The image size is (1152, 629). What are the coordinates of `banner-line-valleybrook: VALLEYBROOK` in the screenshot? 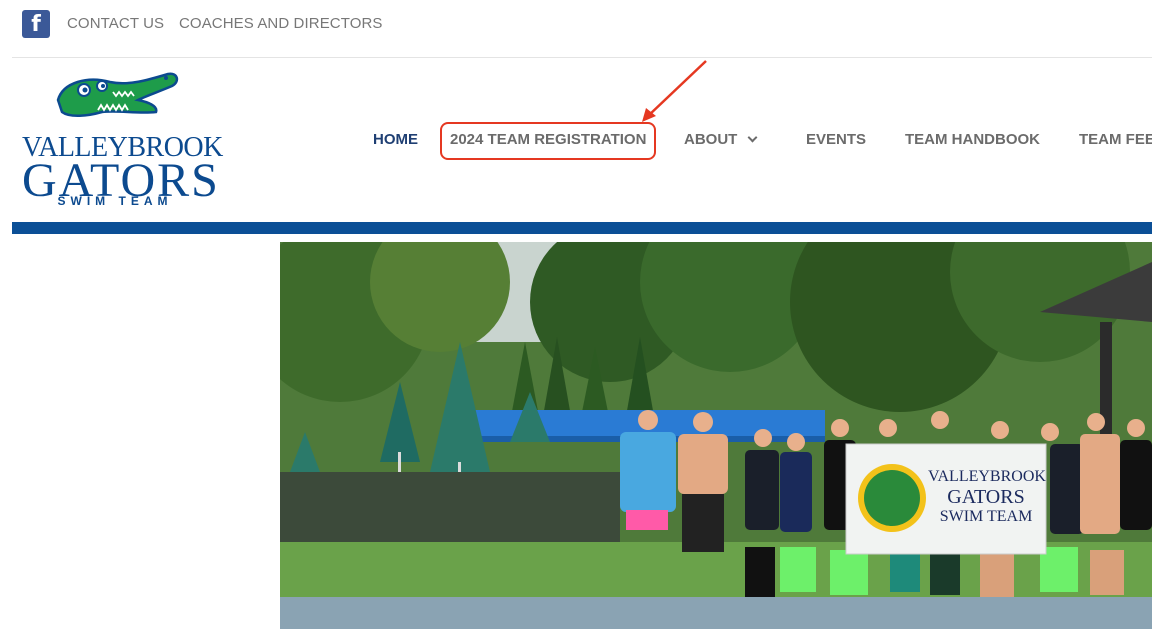 It's located at (987, 476).